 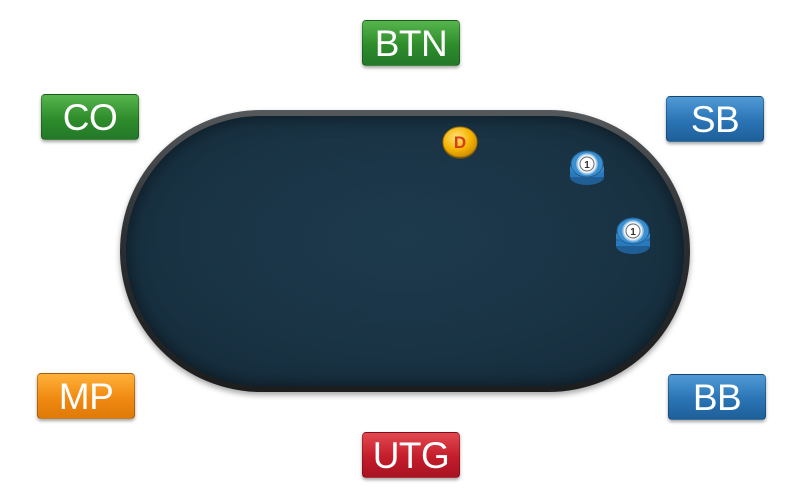 What do you see at coordinates (90, 117) in the screenshot?
I see `position-badge-co: CO` at bounding box center [90, 117].